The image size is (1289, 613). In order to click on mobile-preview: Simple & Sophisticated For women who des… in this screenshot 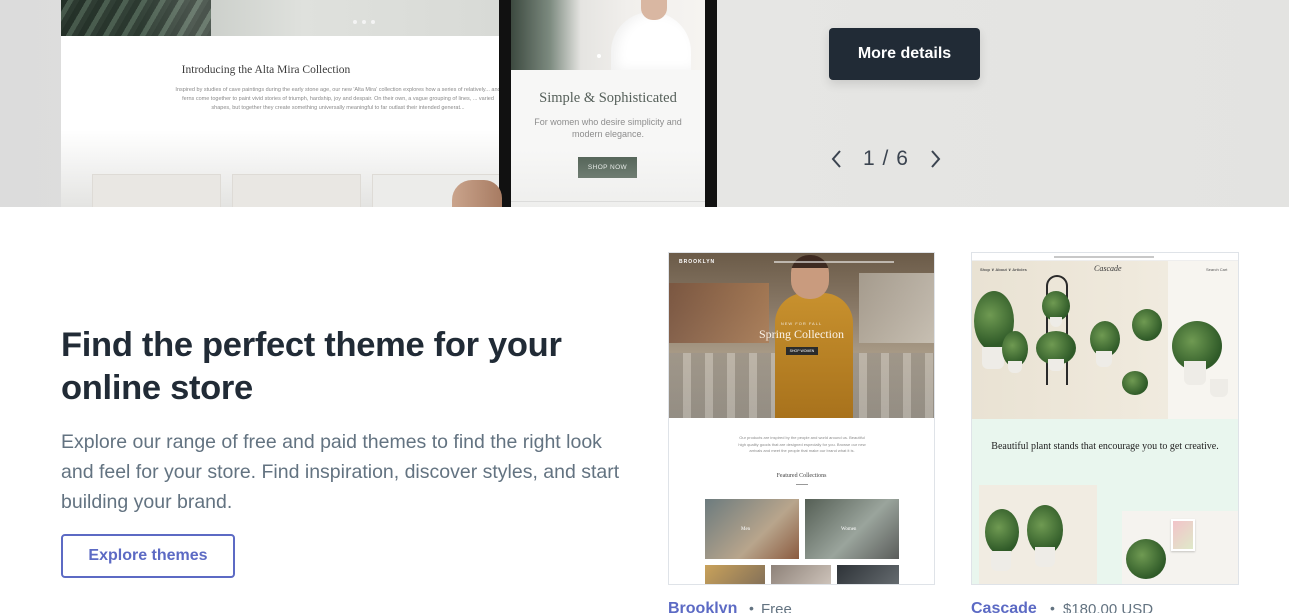, I will do `click(608, 103)`.